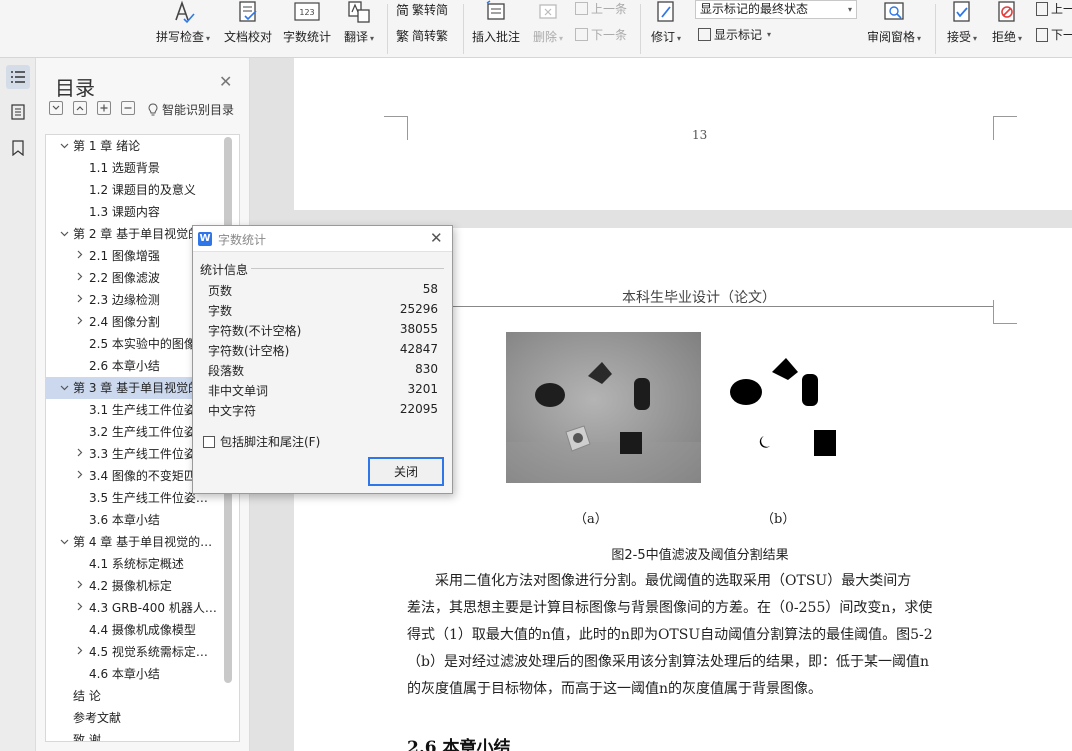 The width and height of the screenshot is (1072, 751). I want to click on toc-item: 致 谢, so click(134, 735).